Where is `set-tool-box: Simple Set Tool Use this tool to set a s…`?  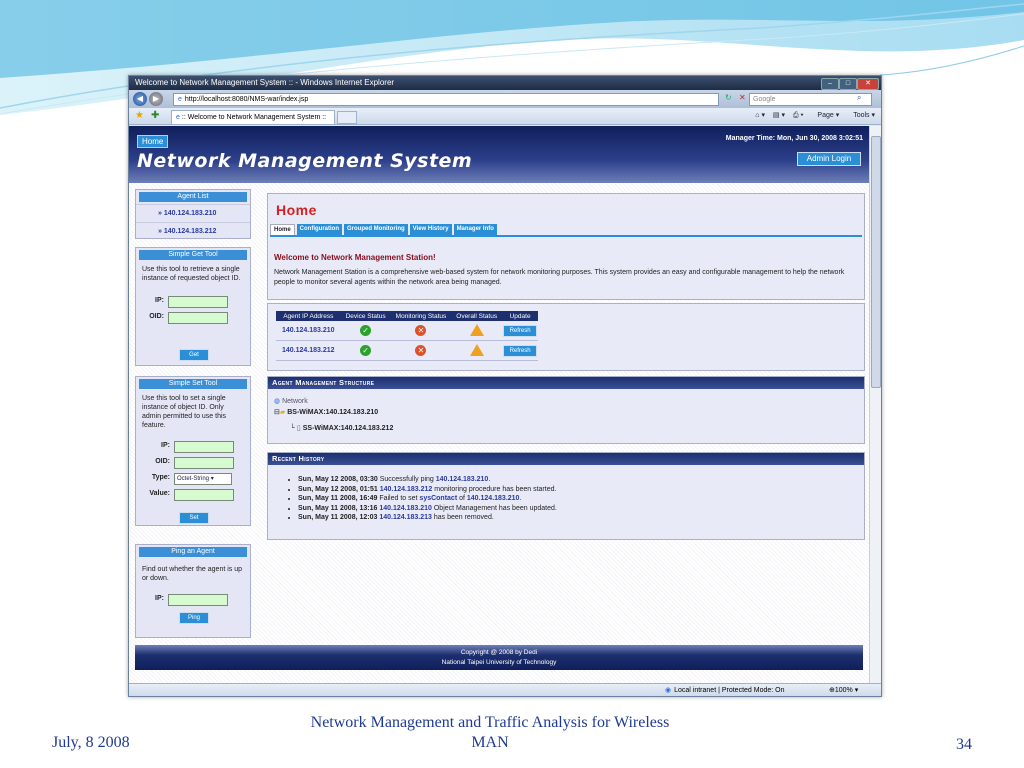
set-tool-box: Simple Set Tool Use this tool to set a s… is located at coordinates (193, 451).